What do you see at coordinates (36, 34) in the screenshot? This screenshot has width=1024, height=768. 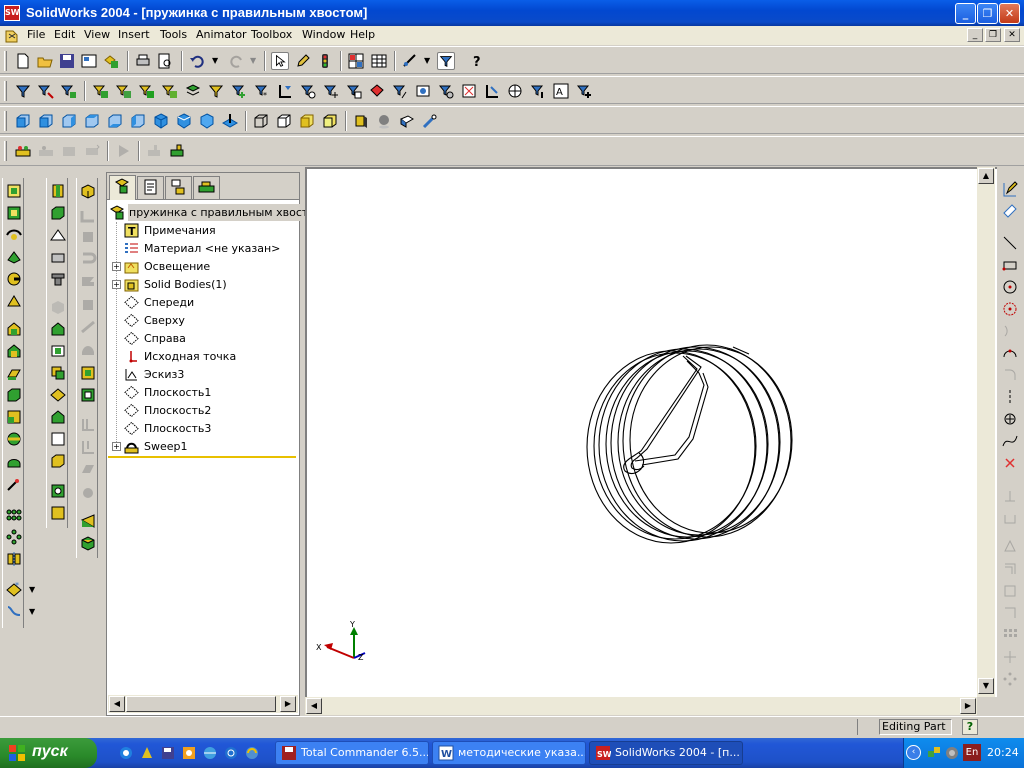 I see `menu-file: File` at bounding box center [36, 34].